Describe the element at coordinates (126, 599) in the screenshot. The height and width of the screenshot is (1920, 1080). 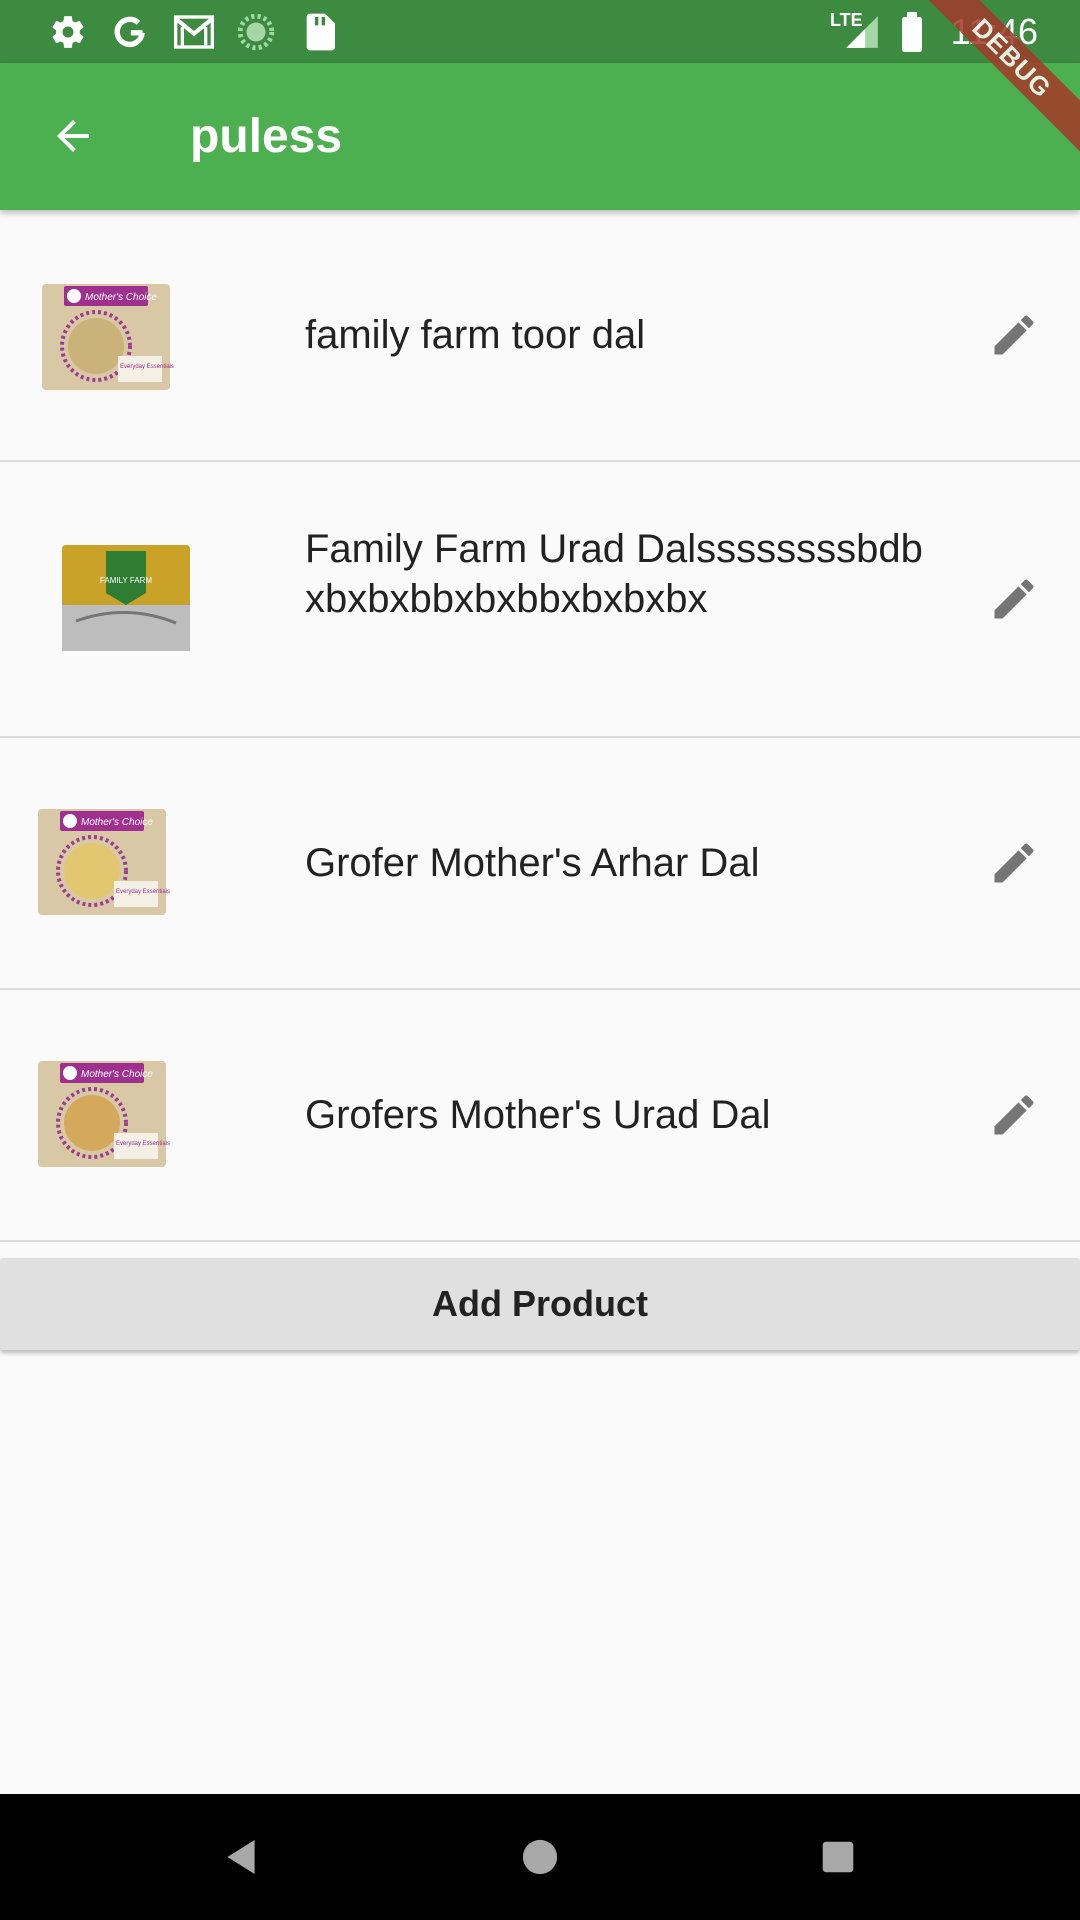
I see `product-image: FAMILY FARM` at that location.